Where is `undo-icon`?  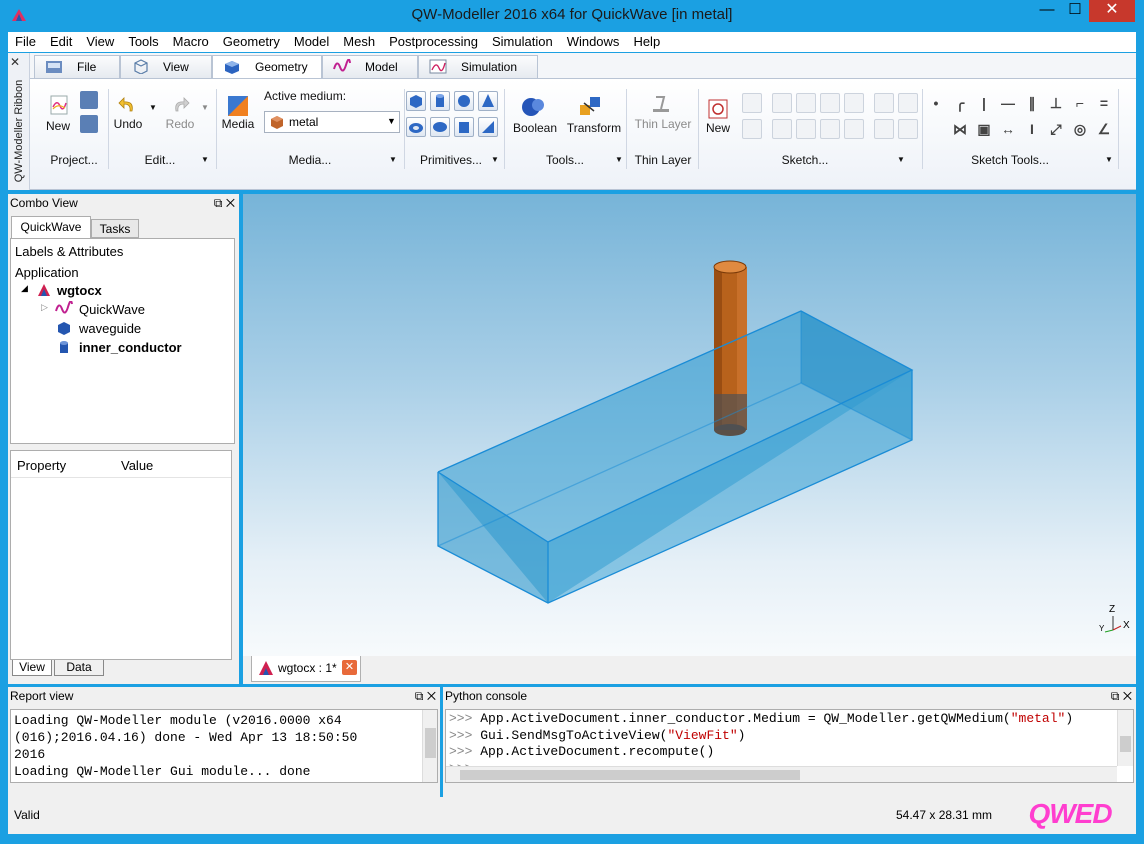
undo-icon is located at coordinates (128, 105).